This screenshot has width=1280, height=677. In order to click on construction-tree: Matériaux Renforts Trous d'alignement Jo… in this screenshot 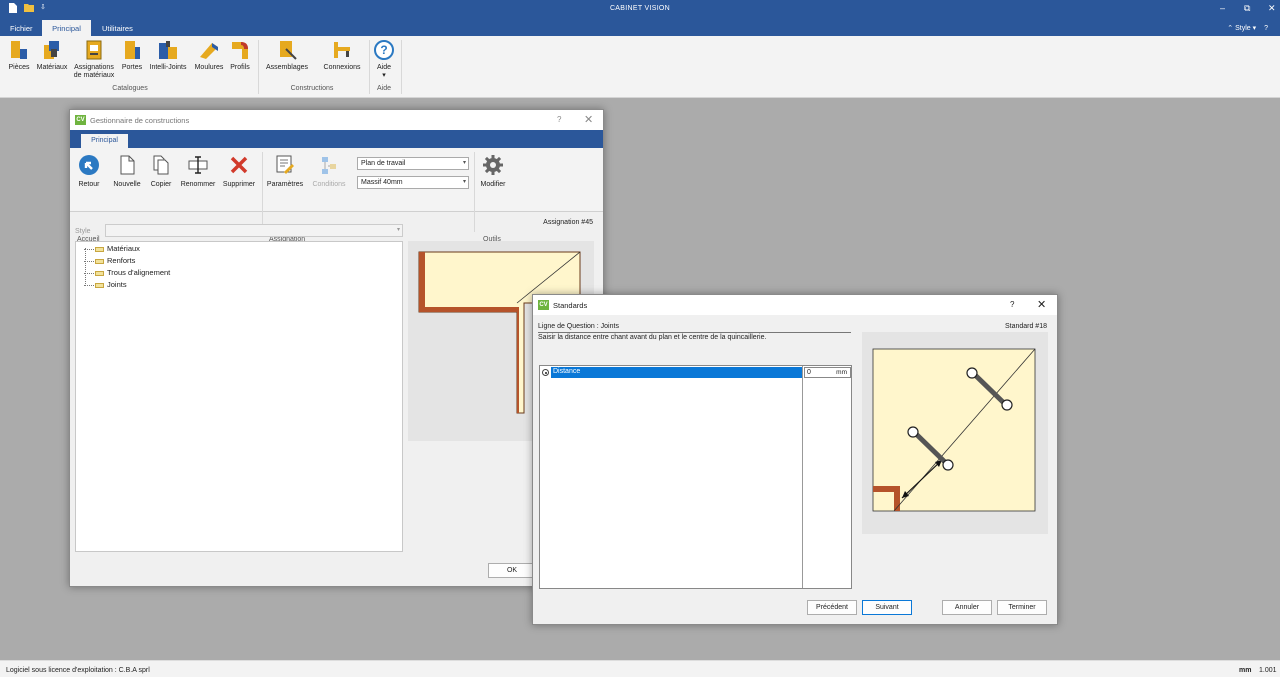, I will do `click(239, 396)`.